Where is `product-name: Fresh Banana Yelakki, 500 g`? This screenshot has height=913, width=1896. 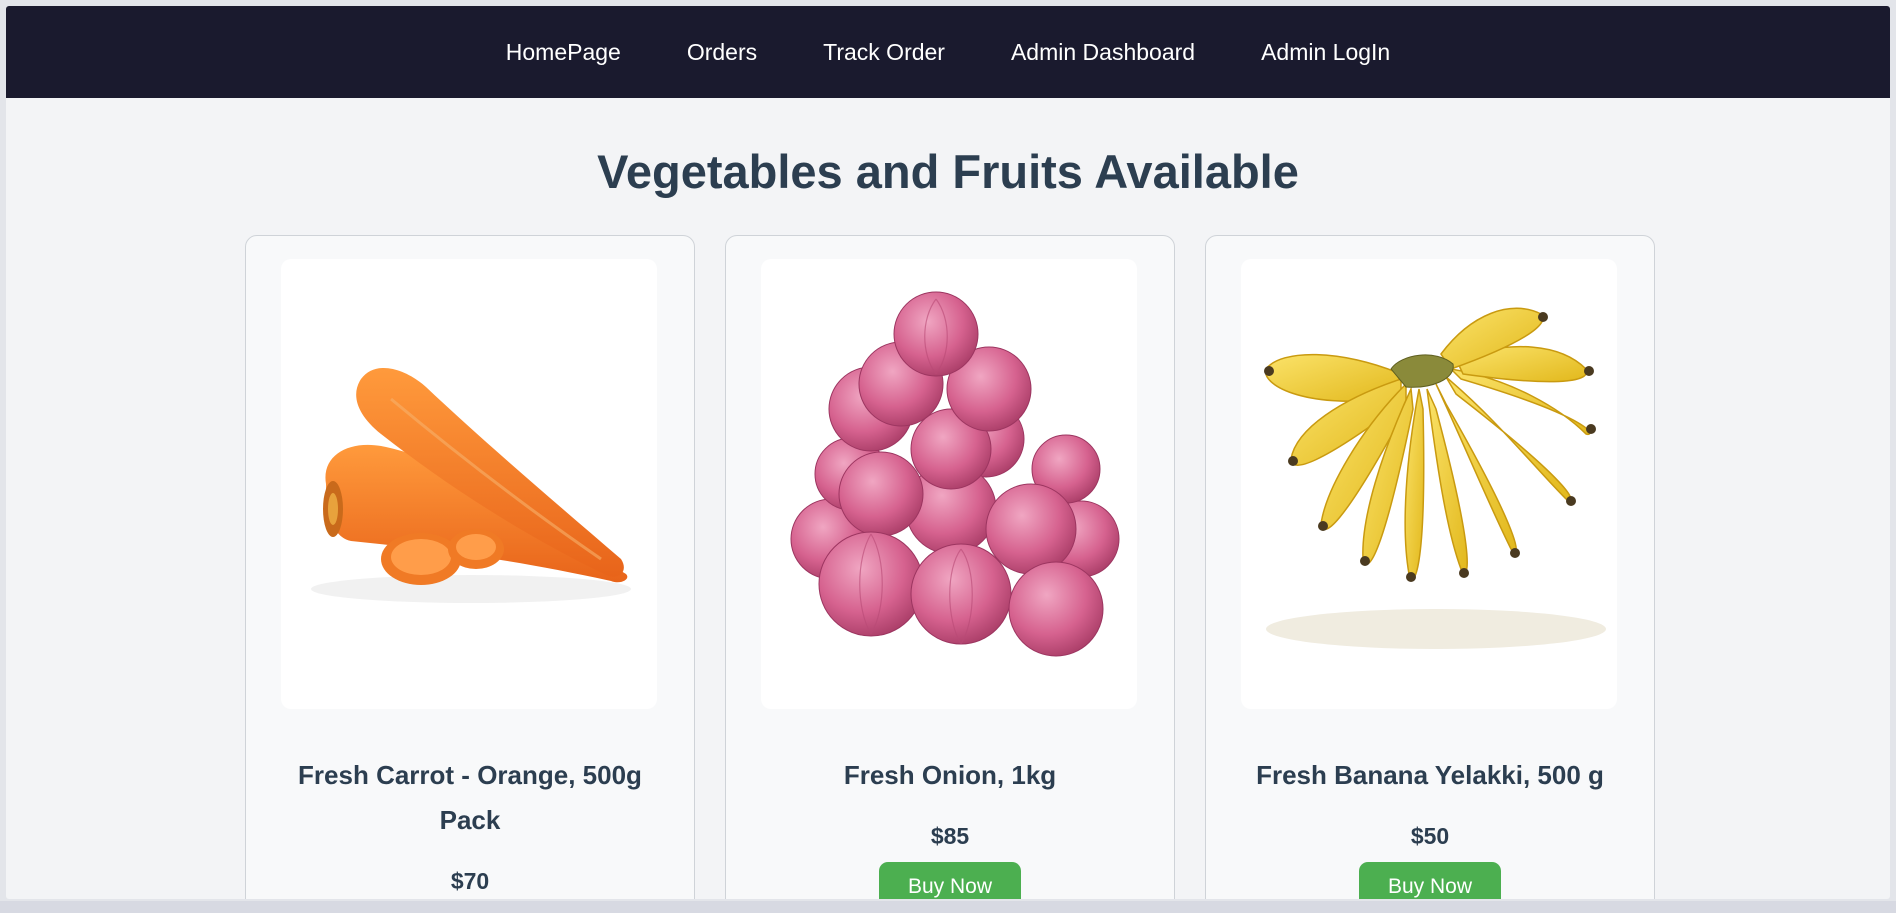 product-name: Fresh Banana Yelakki, 500 g is located at coordinates (1430, 775).